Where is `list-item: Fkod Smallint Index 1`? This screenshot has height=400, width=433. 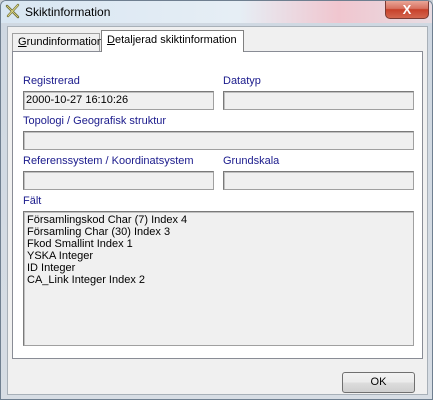
list-item: Fkod Smallint Index 1 is located at coordinates (218, 244).